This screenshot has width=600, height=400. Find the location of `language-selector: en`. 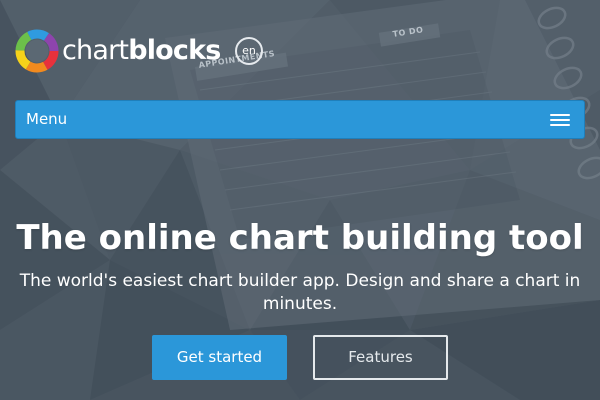

language-selector: en is located at coordinates (249, 51).